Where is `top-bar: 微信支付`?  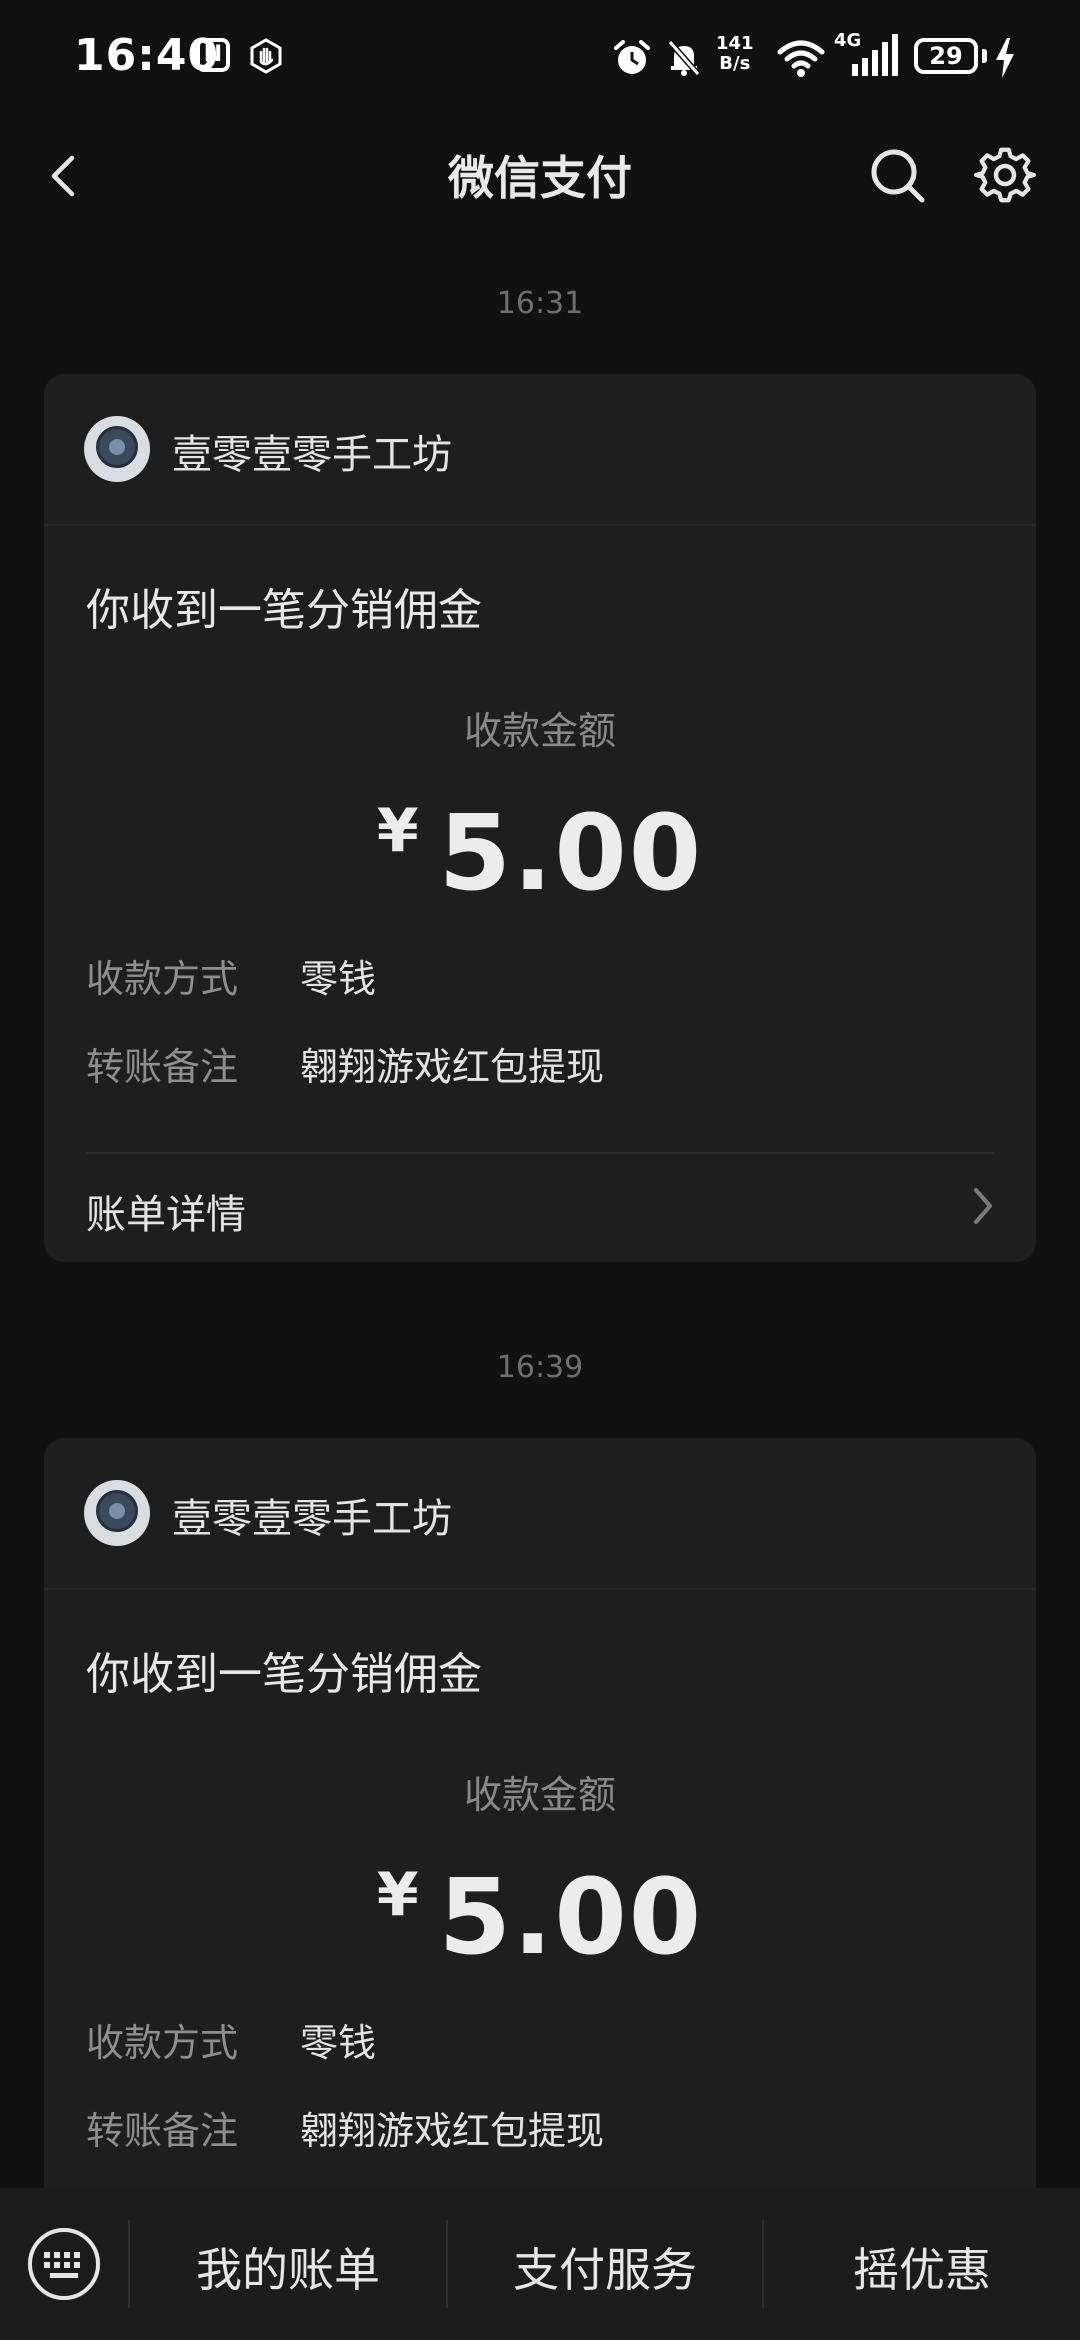 top-bar: 微信支付 is located at coordinates (540, 175).